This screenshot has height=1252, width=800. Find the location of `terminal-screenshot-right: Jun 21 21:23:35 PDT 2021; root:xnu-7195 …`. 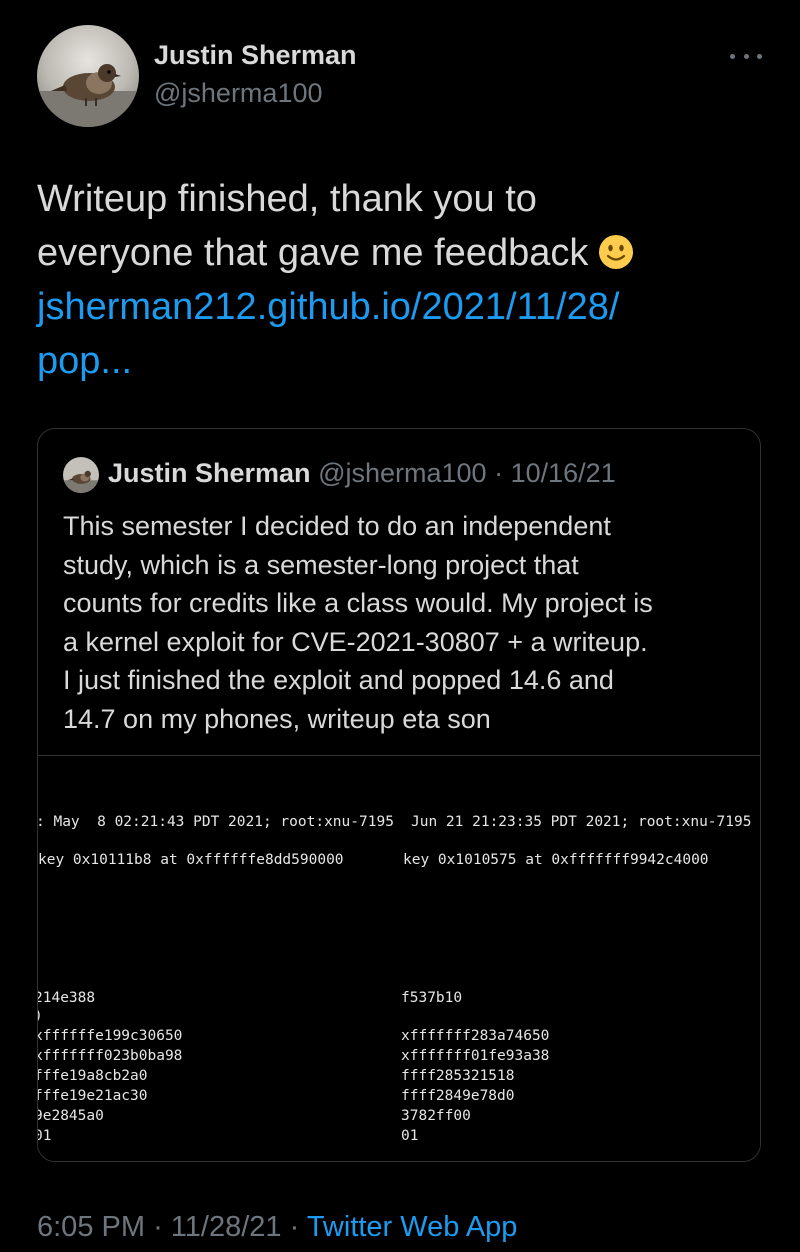

terminal-screenshot-right: Jun 21 21:23:35 PDT 2021; root:xnu-7195 … is located at coordinates (580, 958).